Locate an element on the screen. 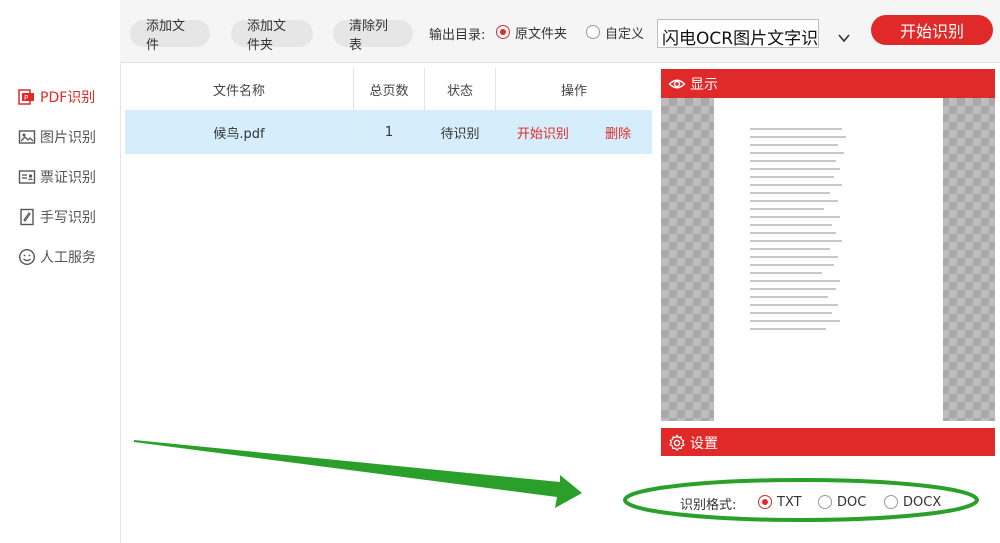 The height and width of the screenshot is (543, 1000). id-card-icon is located at coordinates (27, 177).